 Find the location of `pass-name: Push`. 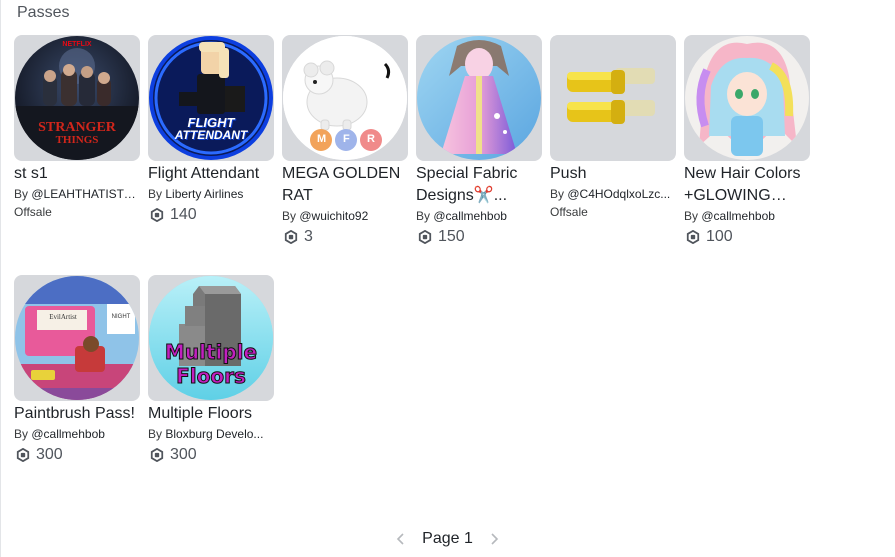

pass-name: Push is located at coordinates (613, 174).